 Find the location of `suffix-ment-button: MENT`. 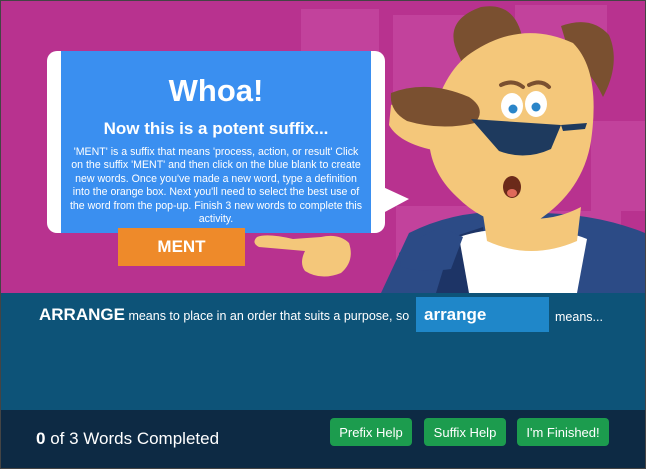

suffix-ment-button: MENT is located at coordinates (181, 247).